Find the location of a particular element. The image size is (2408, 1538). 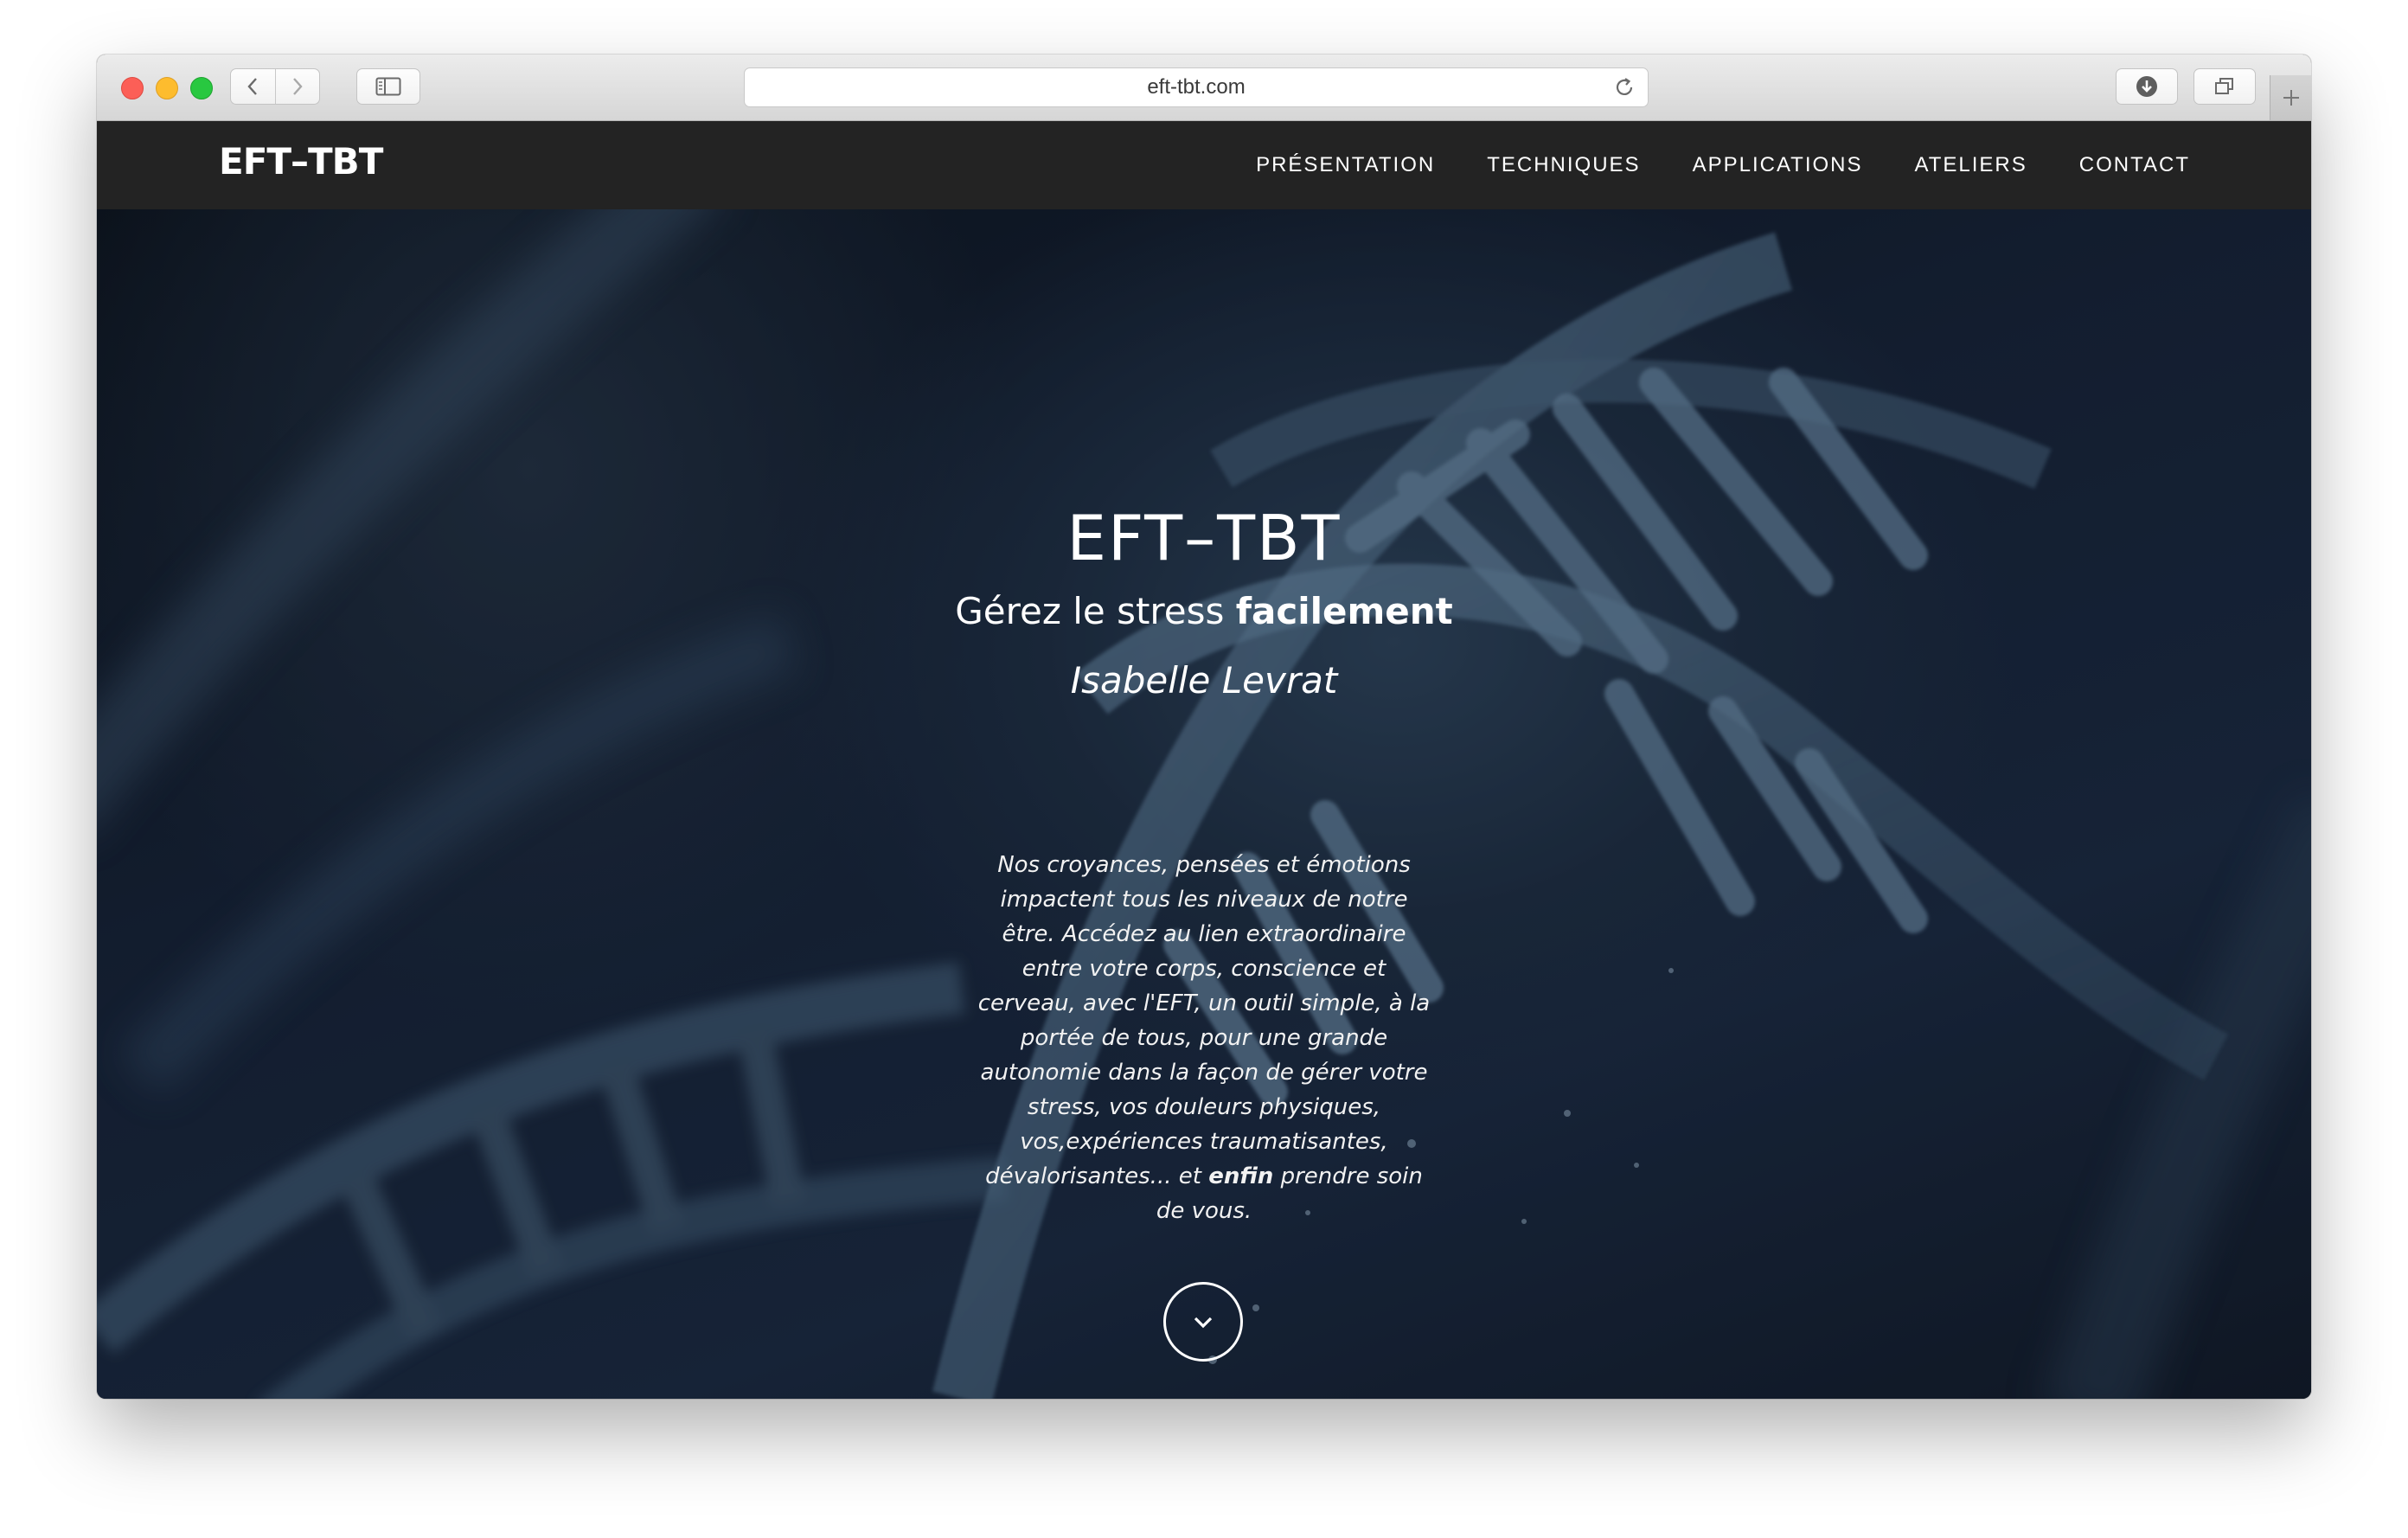

chevron-down-icon is located at coordinates (1203, 1323).